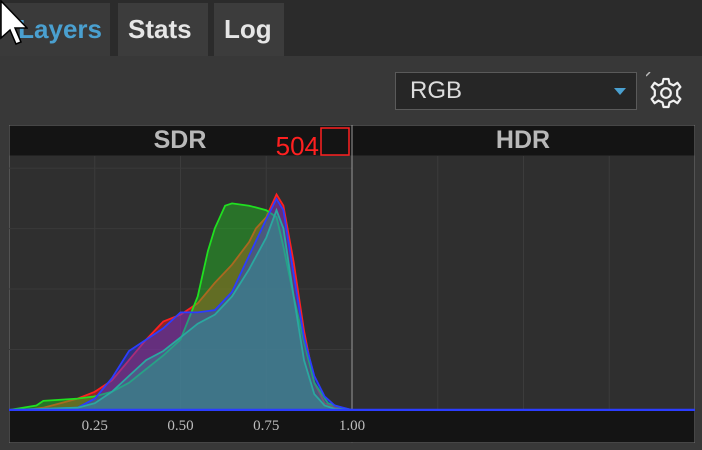 This screenshot has width=702, height=450. What do you see at coordinates (666, 92) in the screenshot?
I see `gear-icon` at bounding box center [666, 92].